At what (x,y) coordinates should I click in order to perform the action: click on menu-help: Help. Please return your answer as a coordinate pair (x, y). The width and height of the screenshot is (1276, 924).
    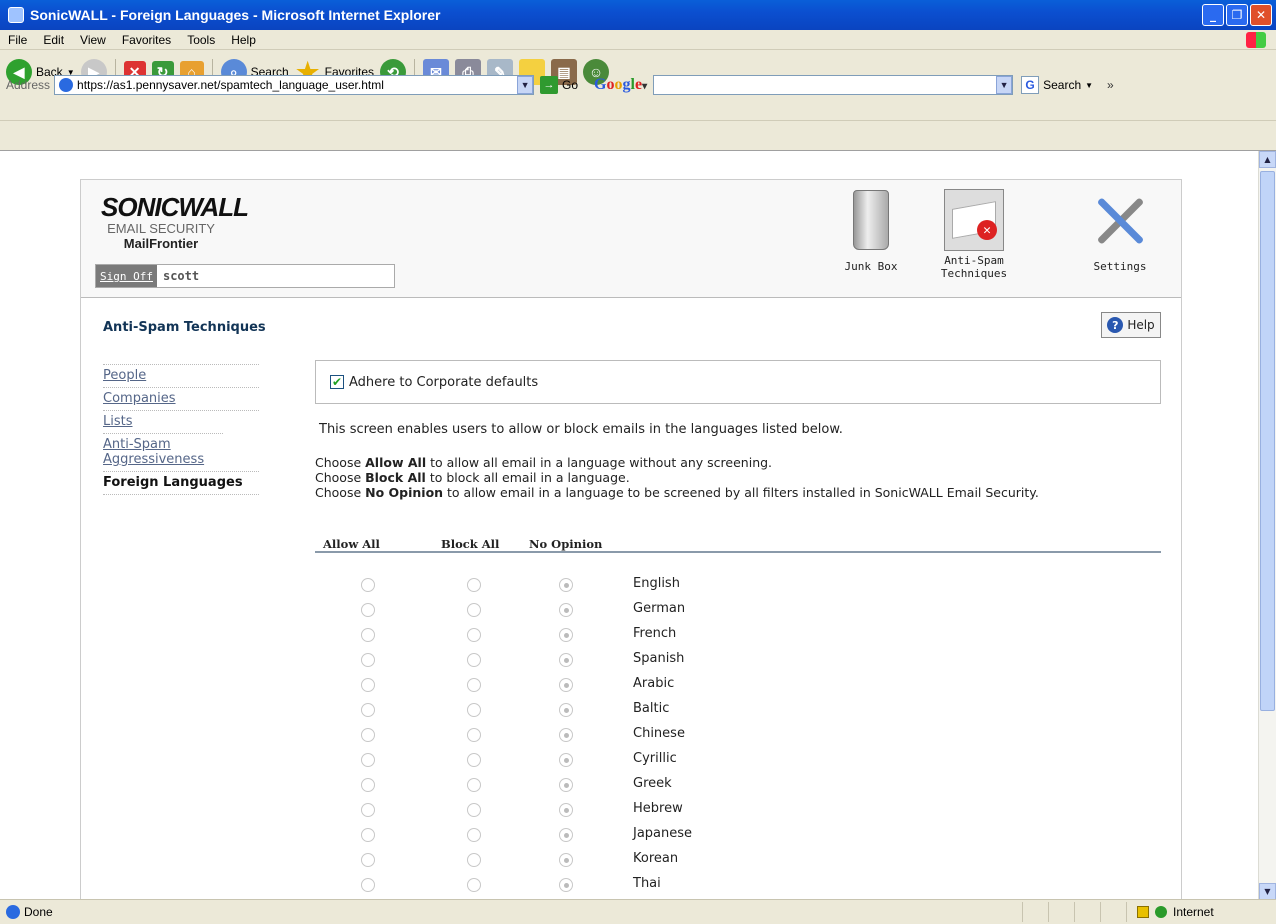
    Looking at the image, I should click on (243, 40).